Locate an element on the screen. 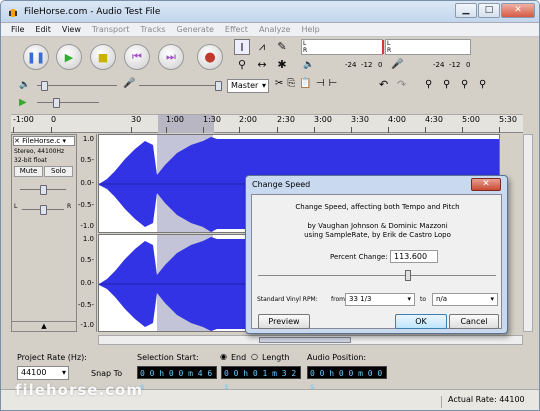 This screenshot has width=540, height=411. skip-end-button: ⏭ is located at coordinates (171, 57).